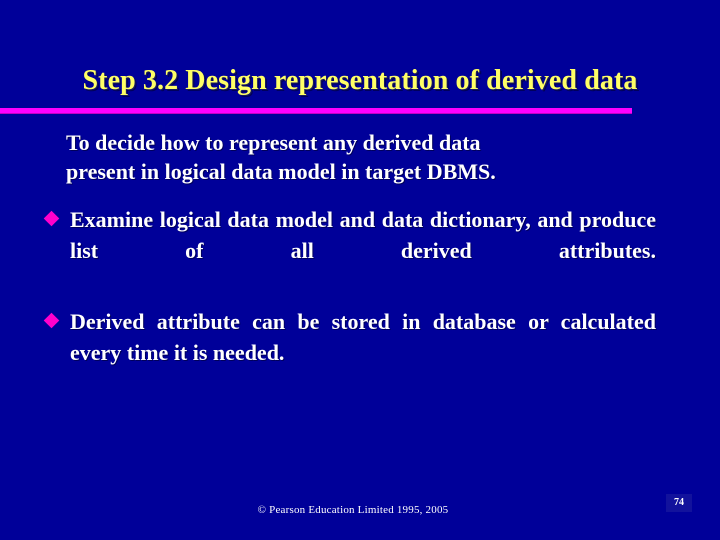 The image size is (720, 540). Describe the element at coordinates (353, 510) in the screenshot. I see `copyright-notice: © Pearson Education Limited 1995, 2005` at that location.